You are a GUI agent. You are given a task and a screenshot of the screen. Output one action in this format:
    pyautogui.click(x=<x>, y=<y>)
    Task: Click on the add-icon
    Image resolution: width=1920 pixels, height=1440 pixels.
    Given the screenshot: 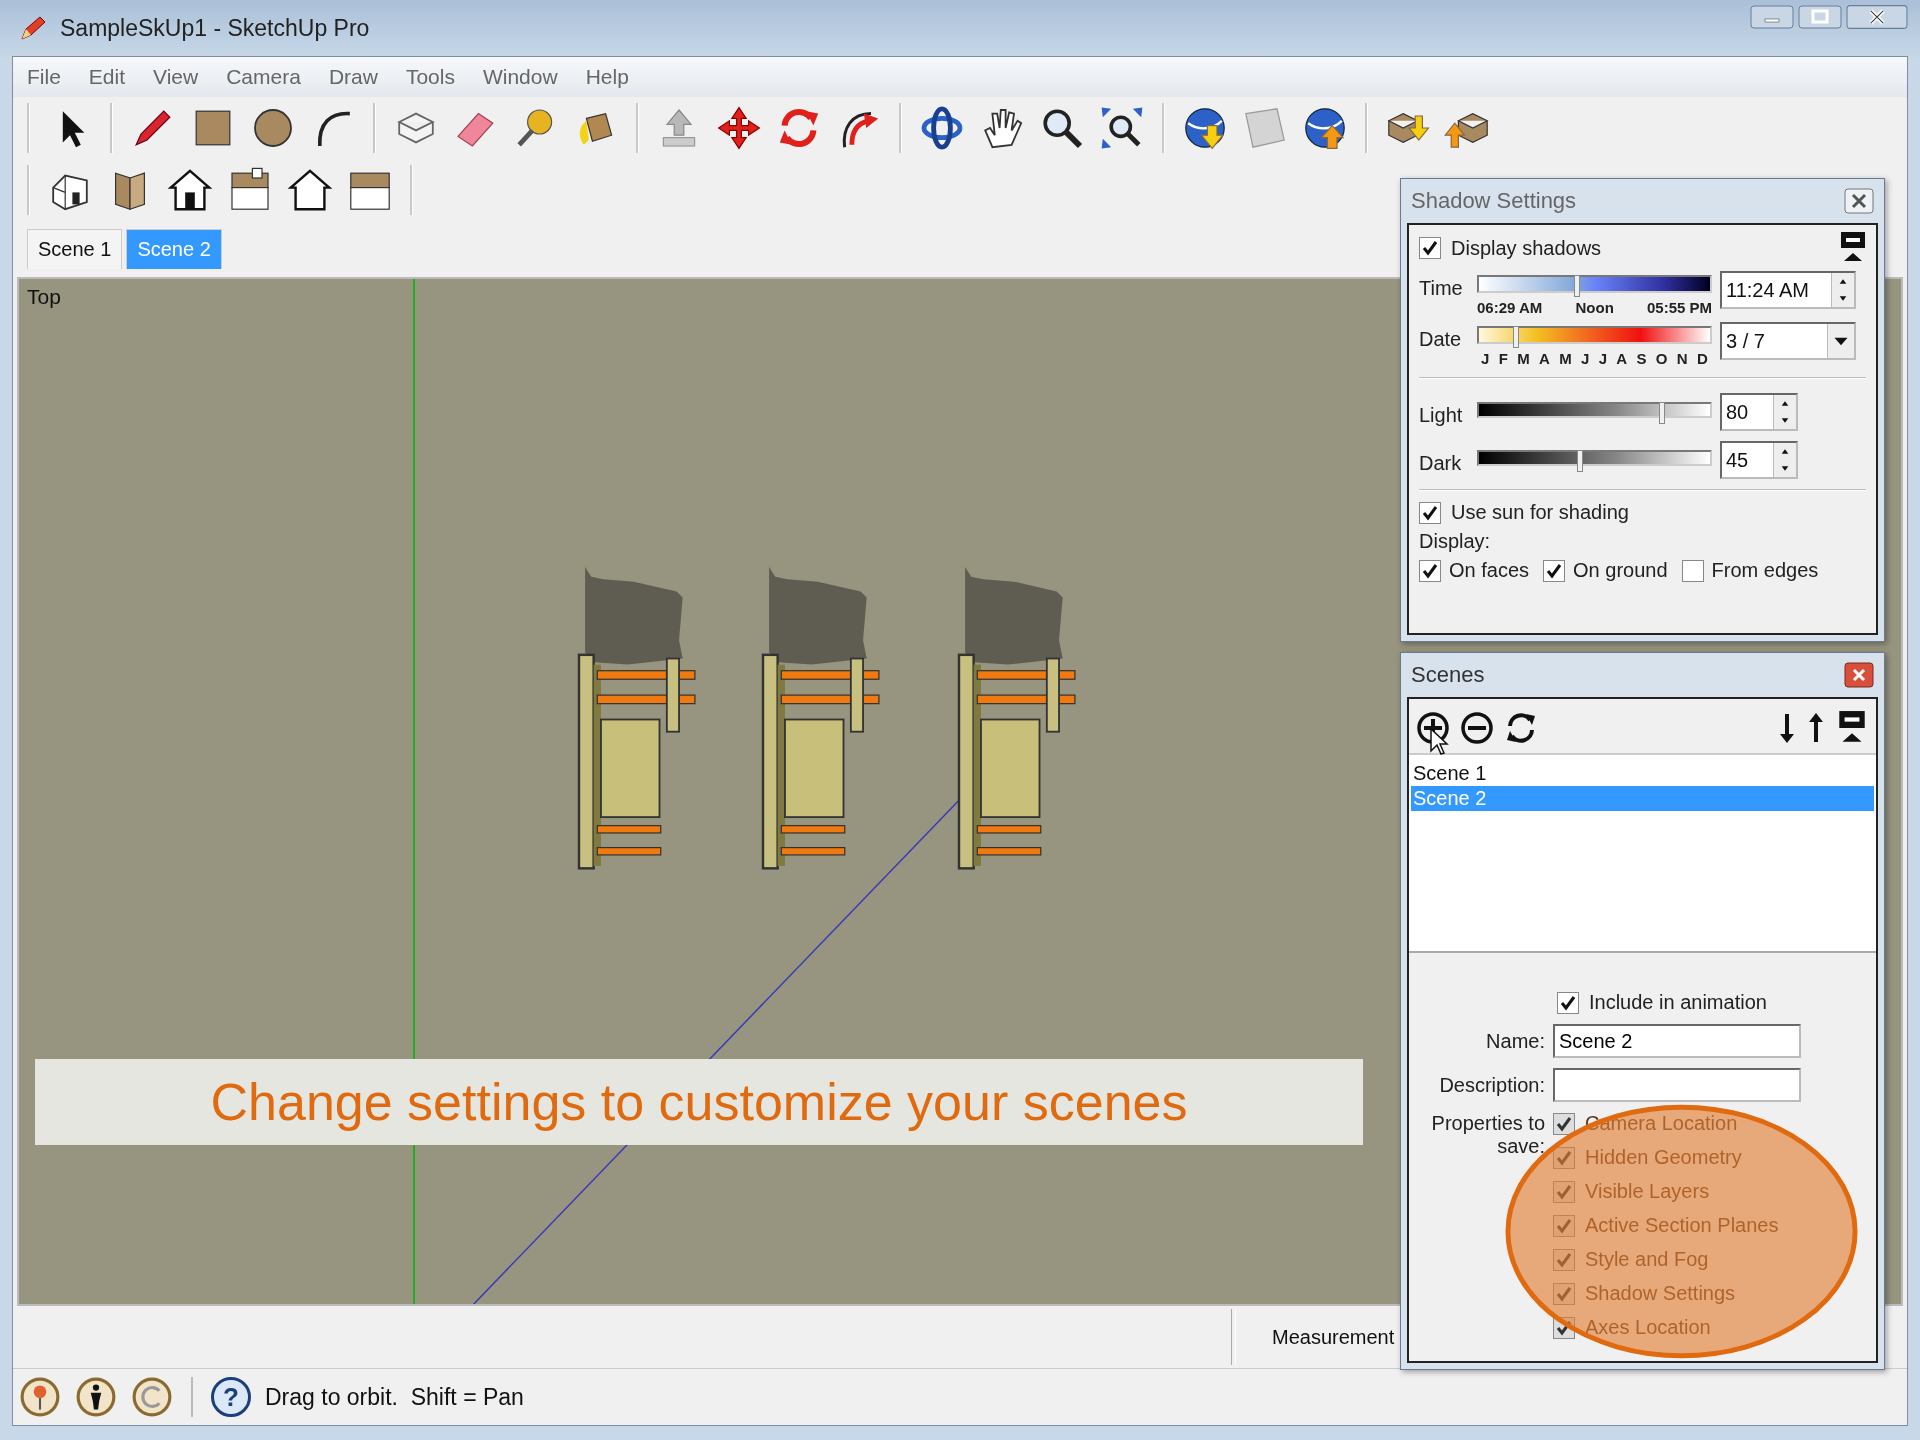 What is the action you would take?
    pyautogui.click(x=1433, y=728)
    